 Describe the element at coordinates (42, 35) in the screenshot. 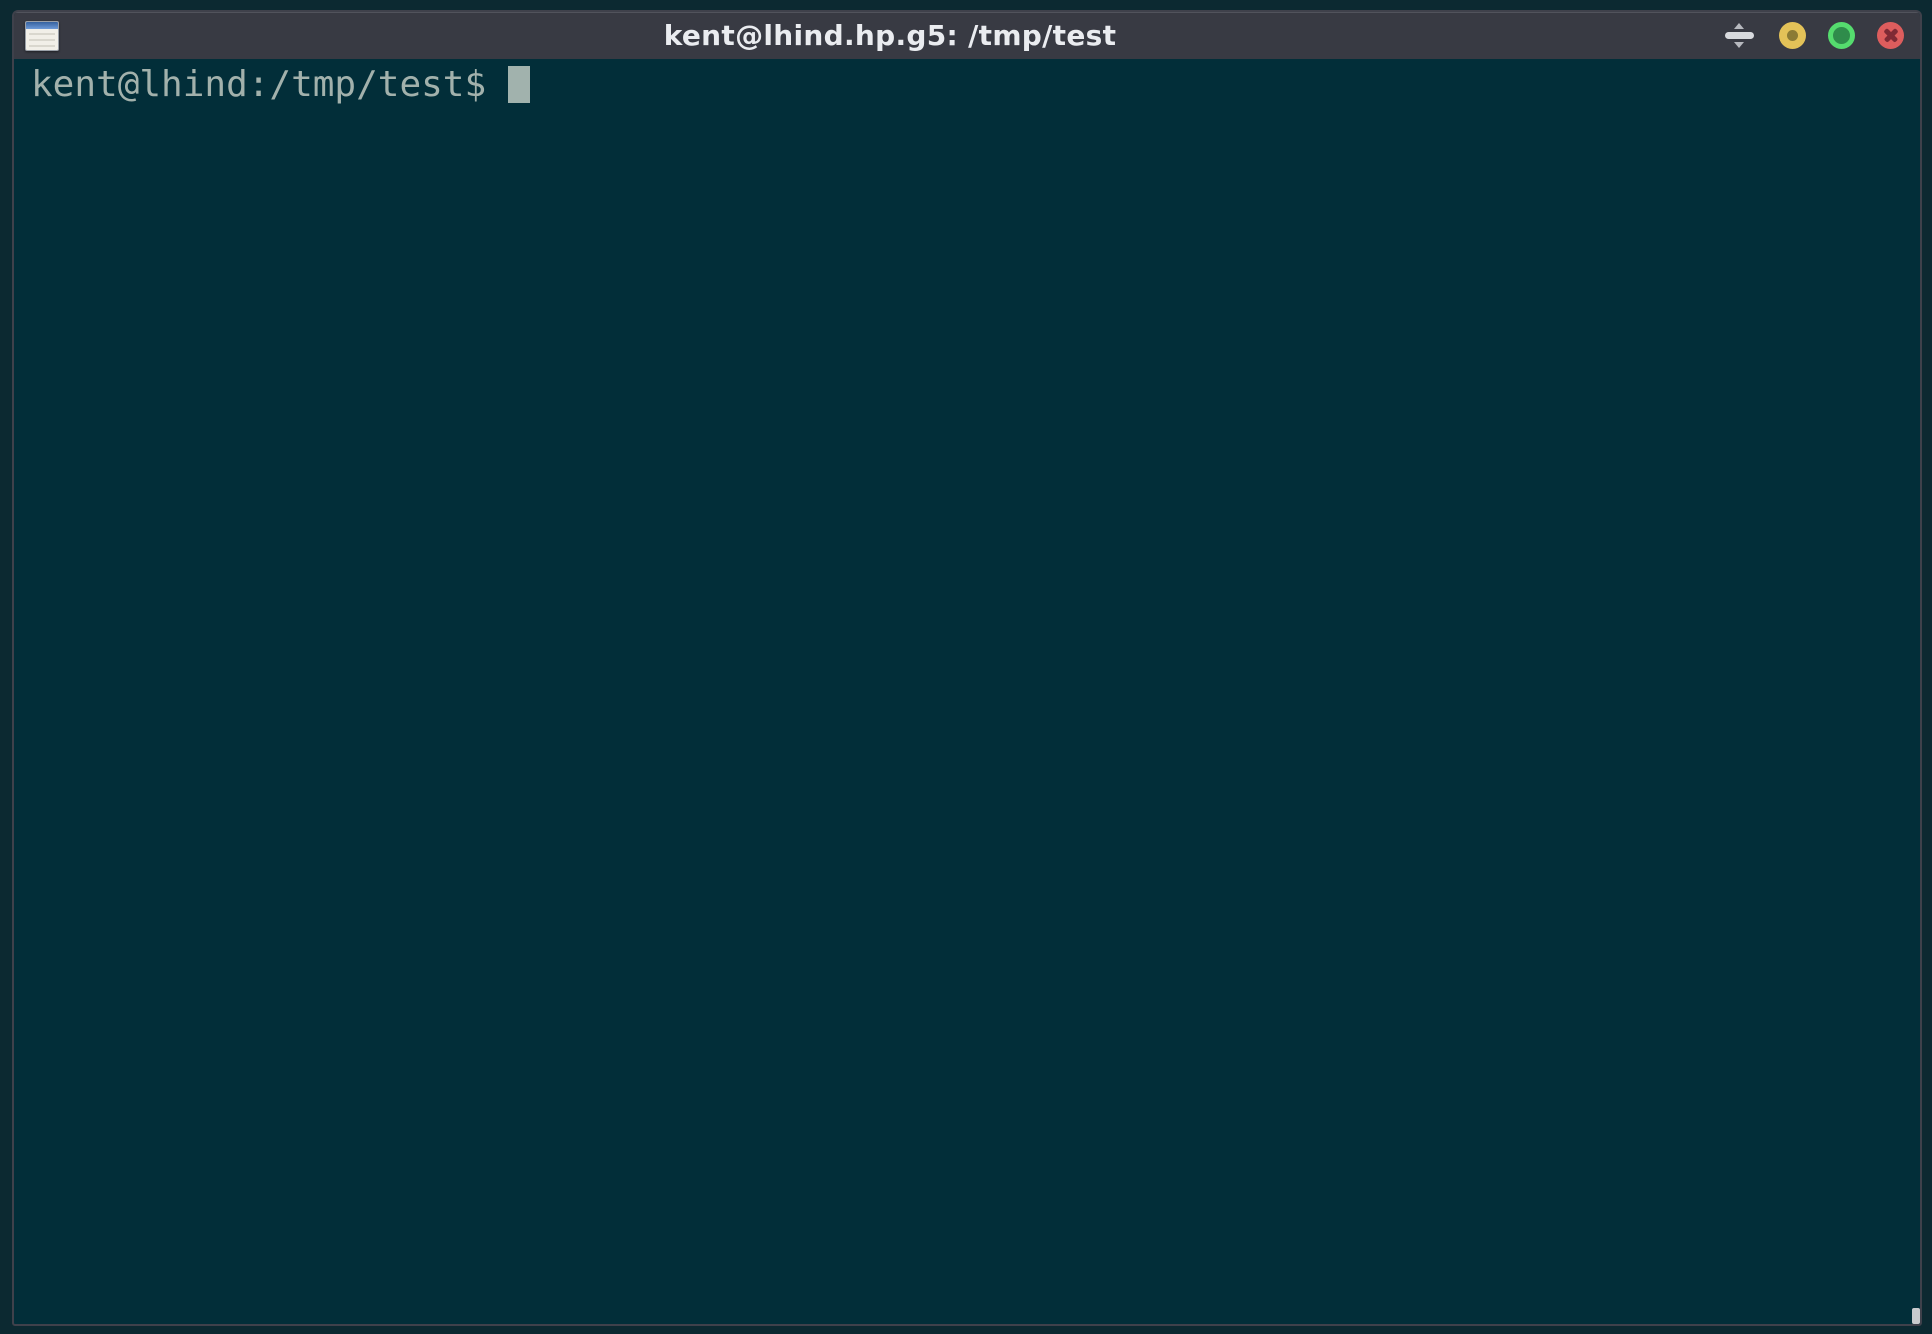

I see `terminal-app-icon` at that location.